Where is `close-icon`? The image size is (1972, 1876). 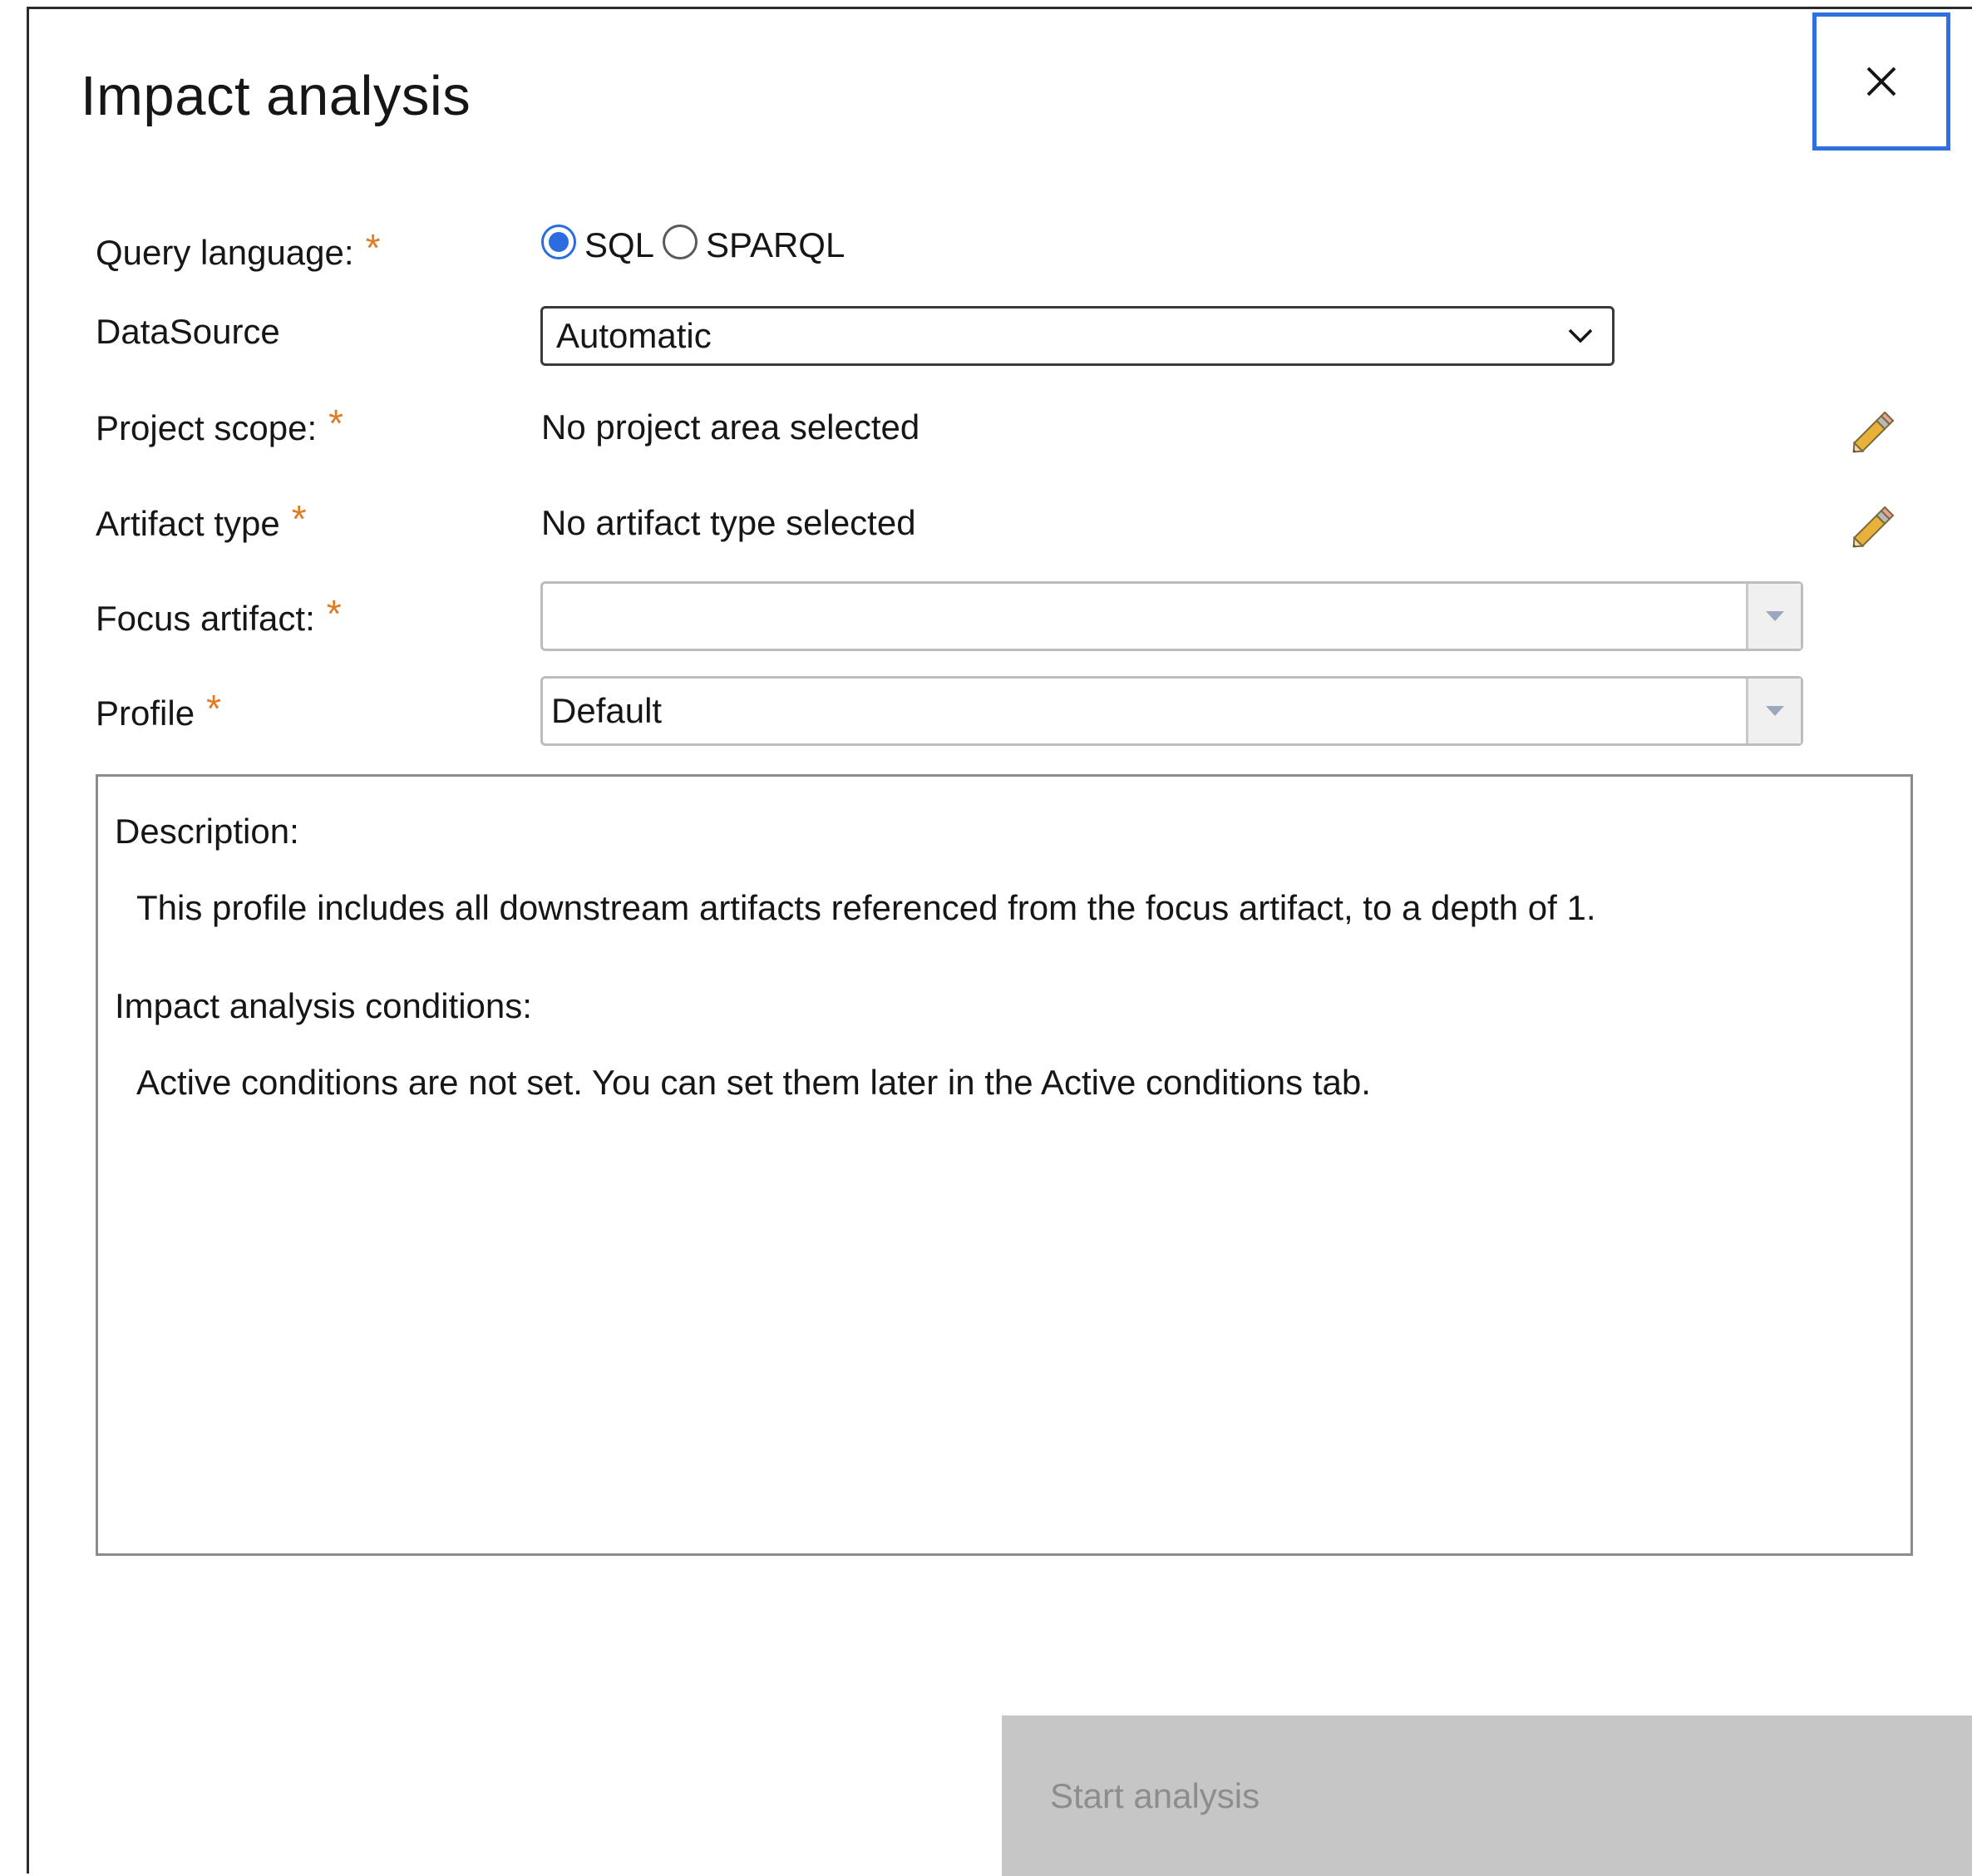
close-icon is located at coordinates (1881, 81).